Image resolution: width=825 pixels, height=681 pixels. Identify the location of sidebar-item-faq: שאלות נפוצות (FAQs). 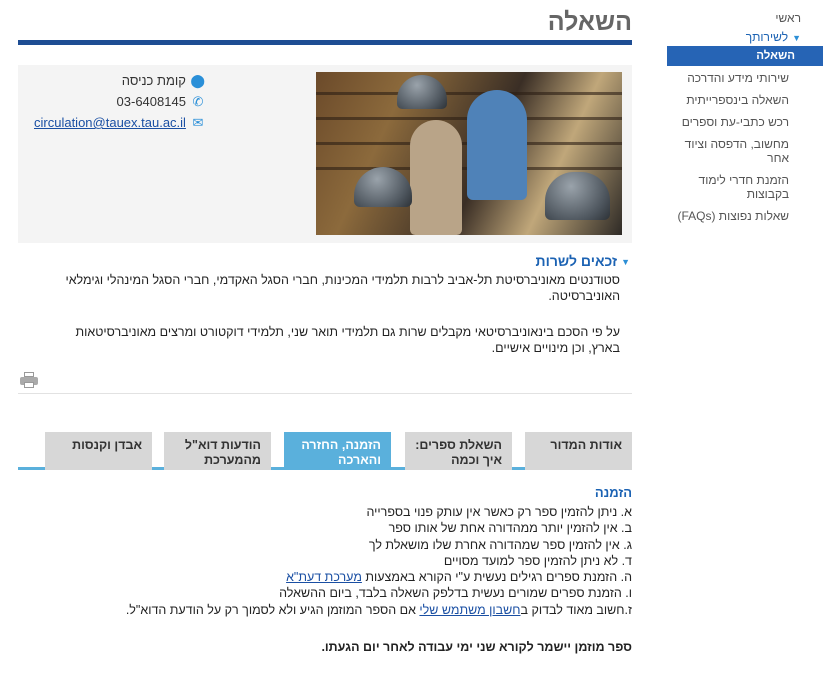
(742, 216).